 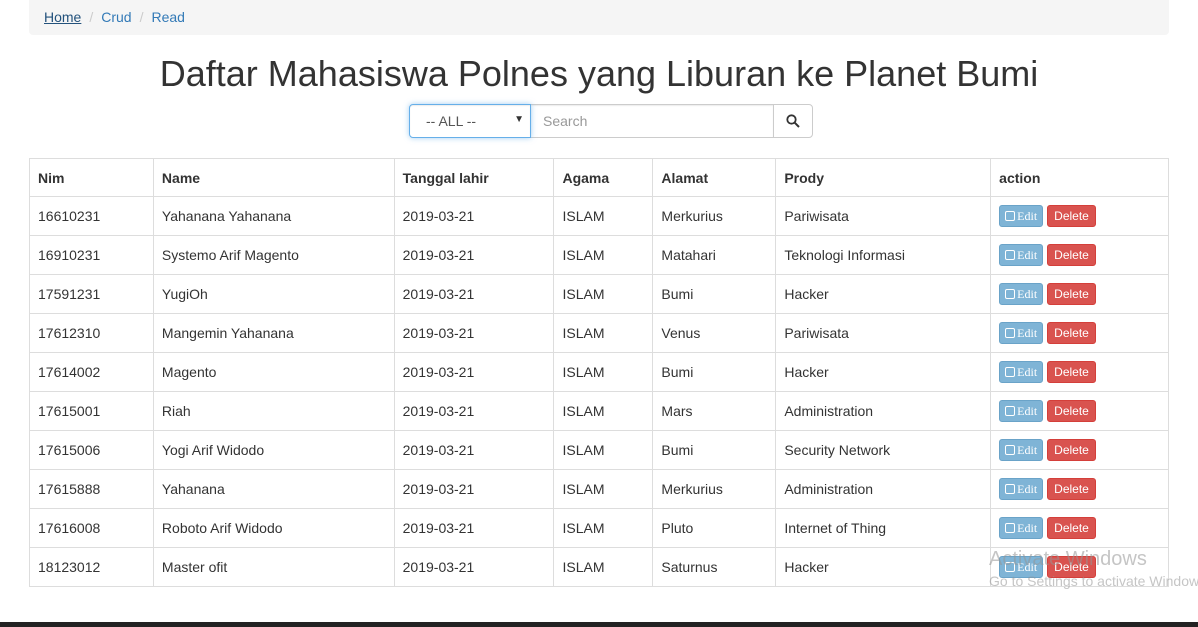 I want to click on search-icon, so click(x=793, y=121).